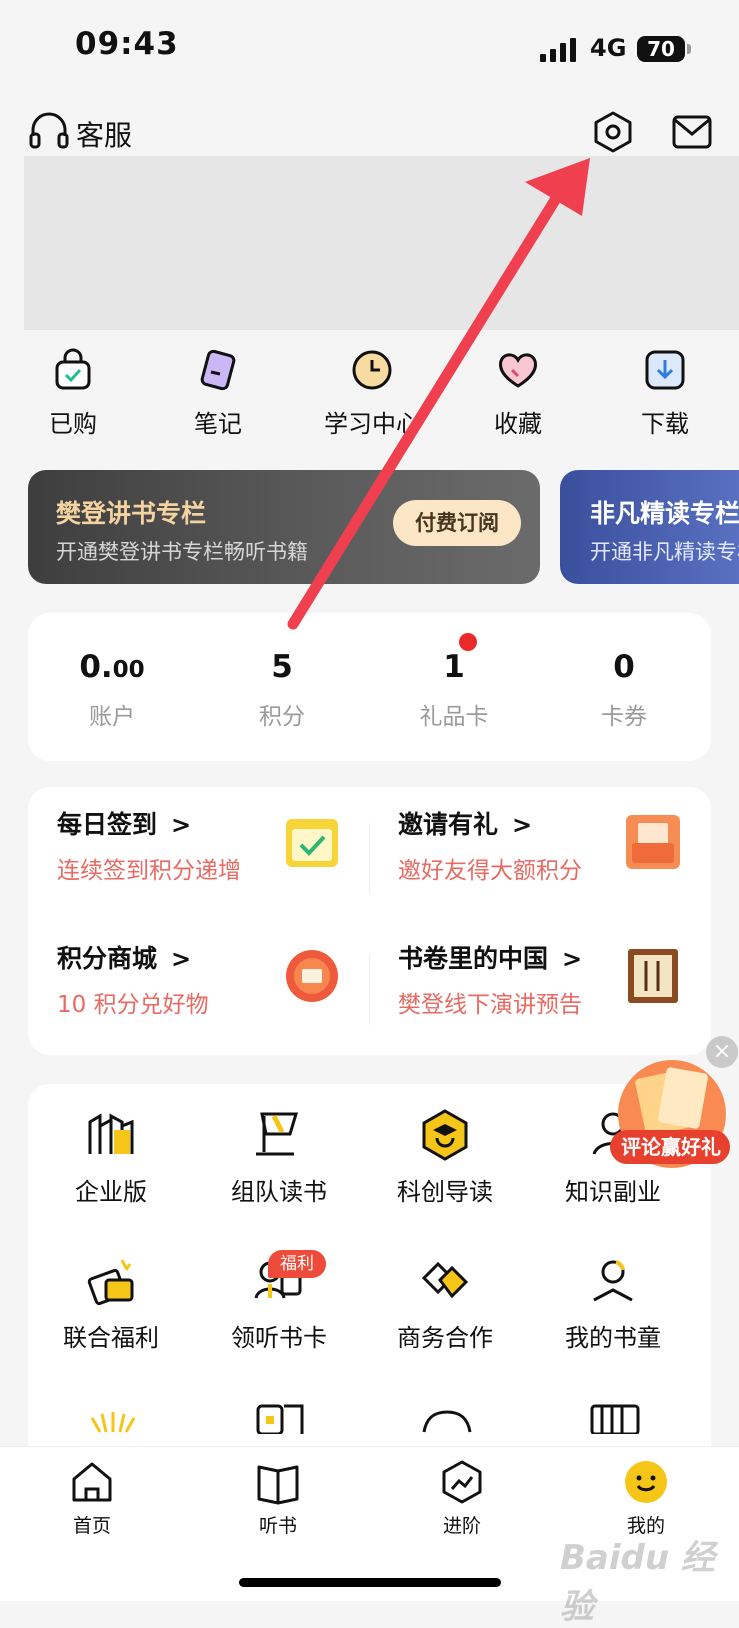 Image resolution: width=739 pixels, height=1628 pixels. Describe the element at coordinates (111, 1157) in the screenshot. I see `feature-enterprise: 企业版` at that location.